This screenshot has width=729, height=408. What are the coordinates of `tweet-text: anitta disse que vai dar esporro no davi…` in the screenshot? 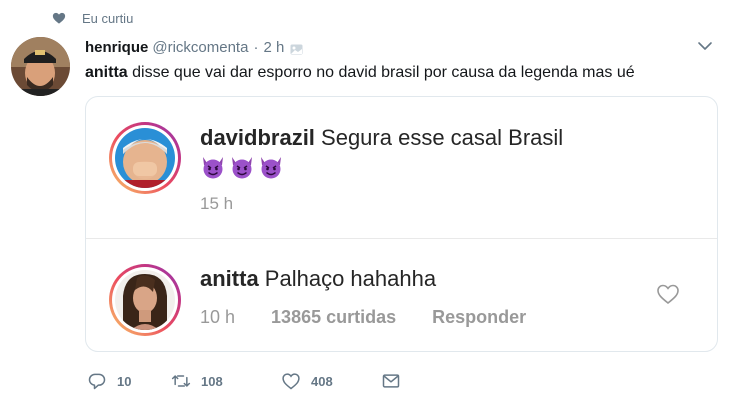 It's located at (360, 73).